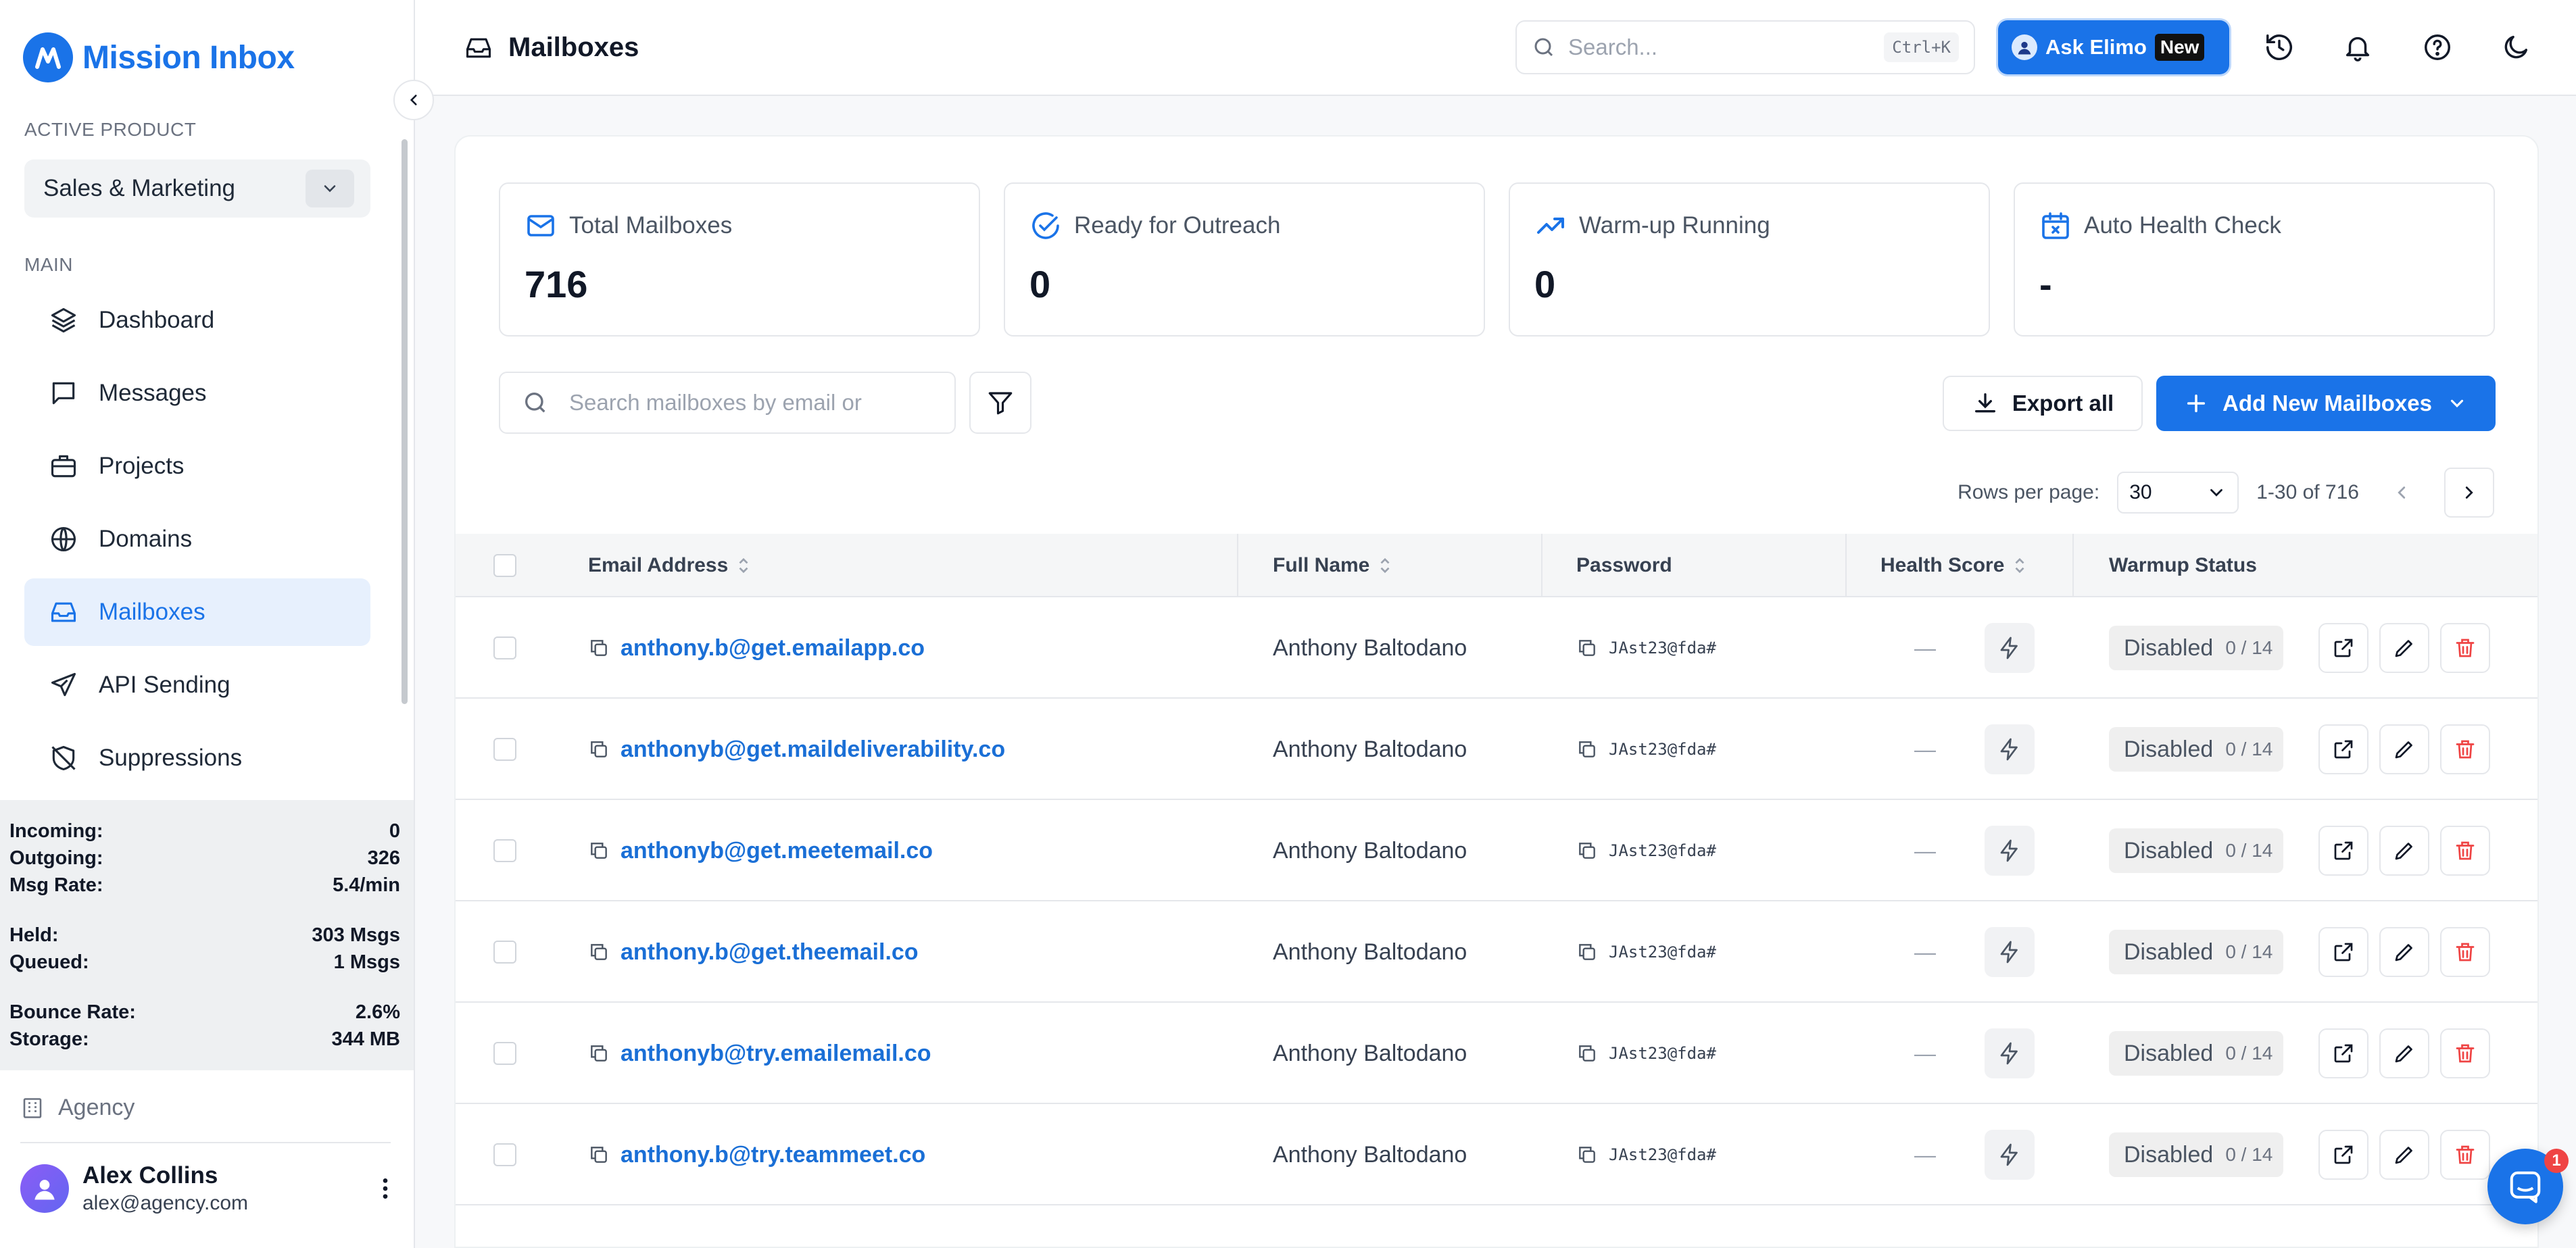 The height and width of the screenshot is (1248, 2576). I want to click on next-page-button, so click(2469, 493).